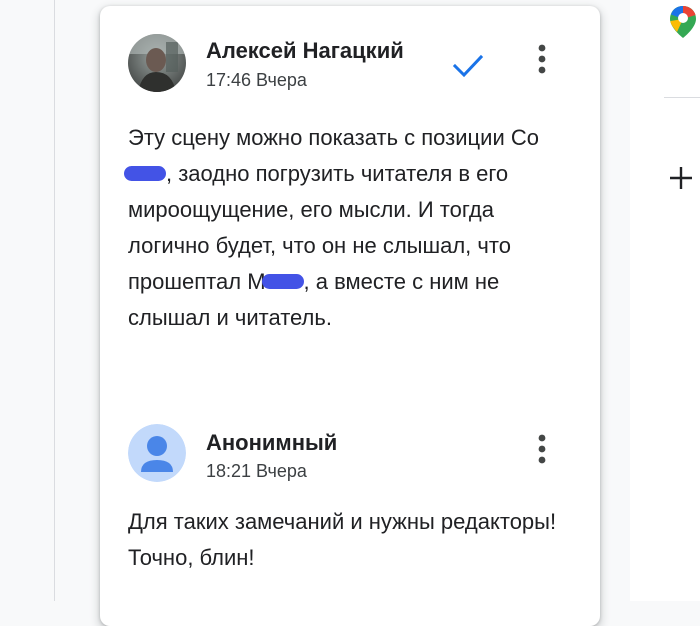 Image resolution: width=700 pixels, height=626 pixels. Describe the element at coordinates (272, 442) in the screenshot. I see `comment-author: Анонимный` at that location.